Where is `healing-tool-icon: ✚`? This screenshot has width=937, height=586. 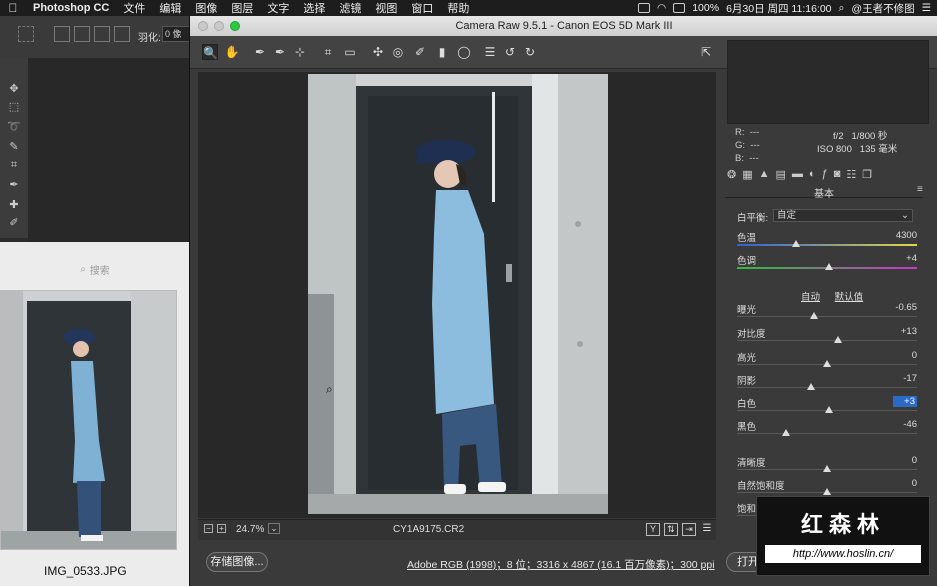 healing-tool-icon: ✚ is located at coordinates (14, 205).